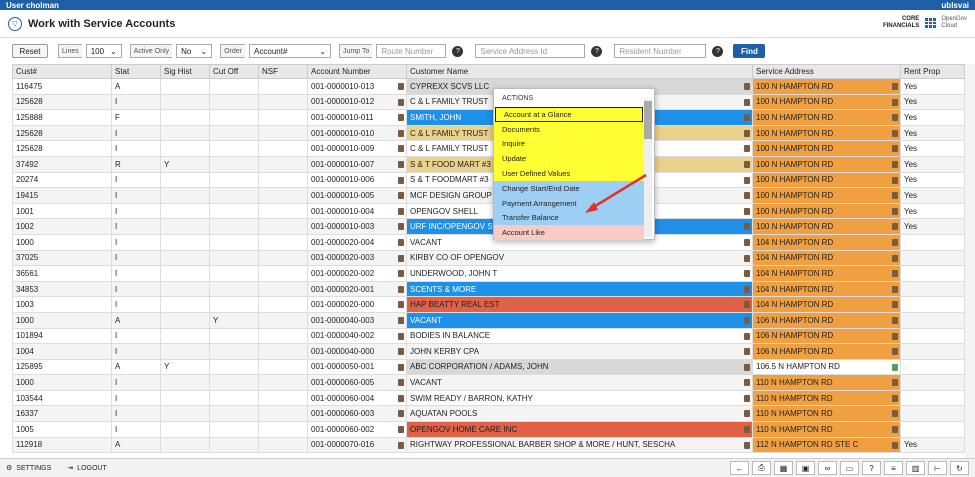 Image resolution: width=975 pixels, height=477 pixels. What do you see at coordinates (185, 71) in the screenshot?
I see `column-header: Sig Hist` at bounding box center [185, 71].